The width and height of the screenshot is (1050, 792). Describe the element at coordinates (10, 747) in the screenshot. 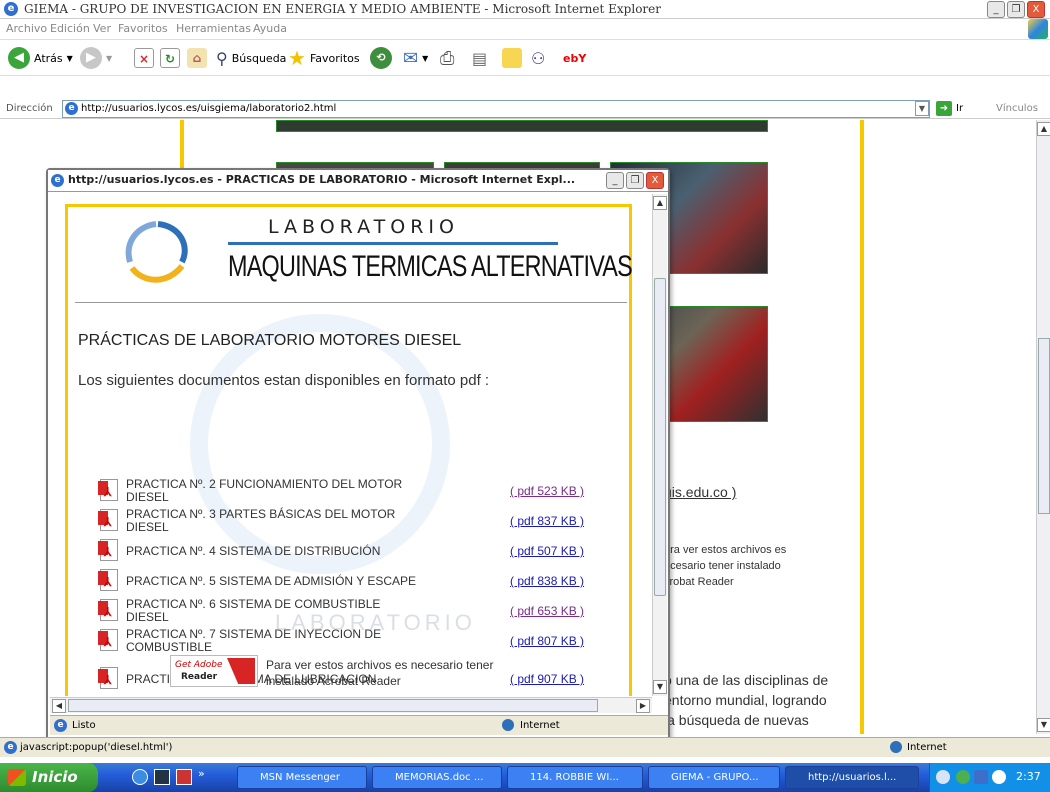

I see `status-page-icon: e` at that location.